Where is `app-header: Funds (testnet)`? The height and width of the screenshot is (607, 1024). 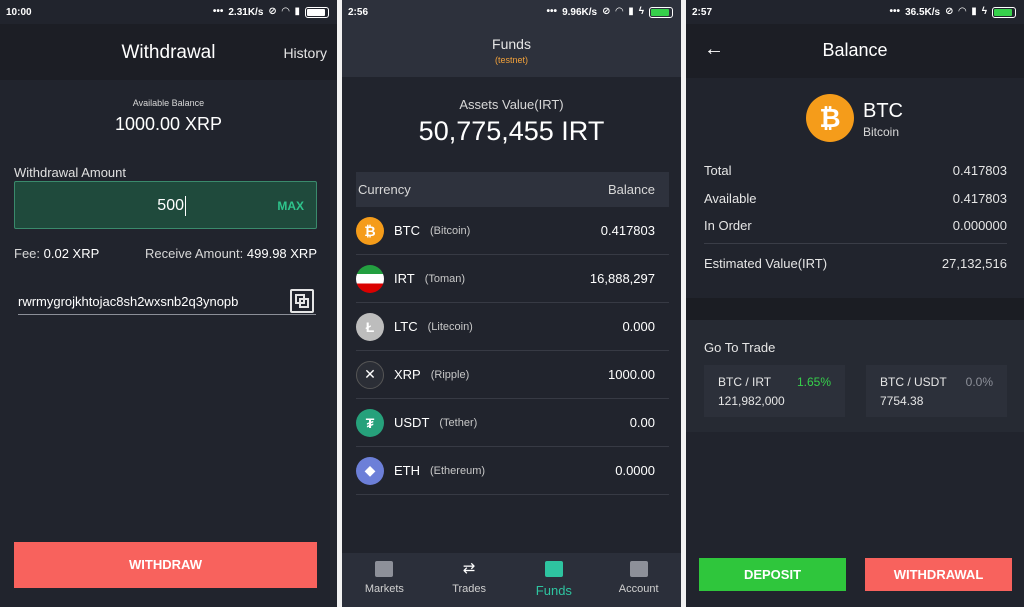 app-header: Funds (testnet) is located at coordinates (511, 50).